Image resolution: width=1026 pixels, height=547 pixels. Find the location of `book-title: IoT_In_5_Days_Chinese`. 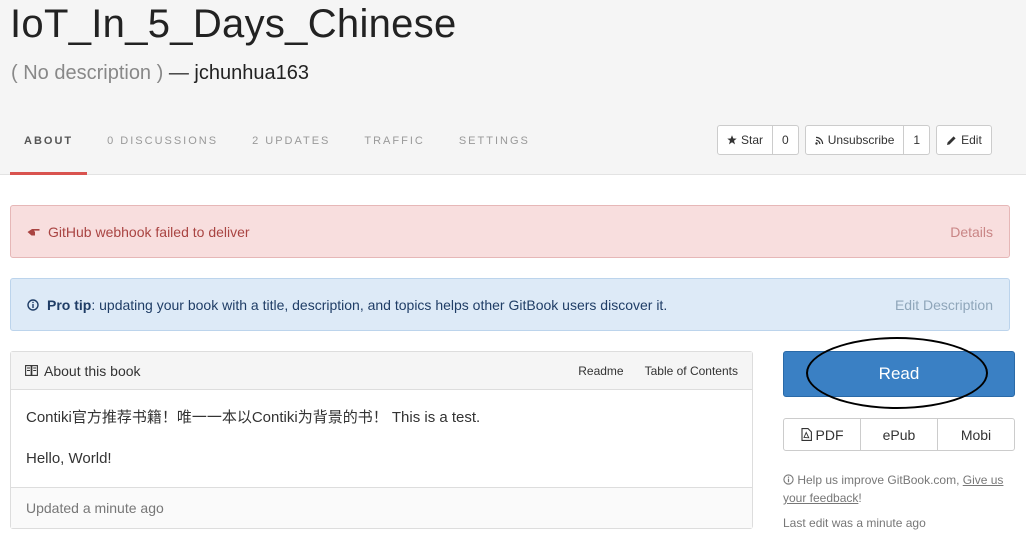

book-title: IoT_In_5_Days_Chinese is located at coordinates (233, 24).